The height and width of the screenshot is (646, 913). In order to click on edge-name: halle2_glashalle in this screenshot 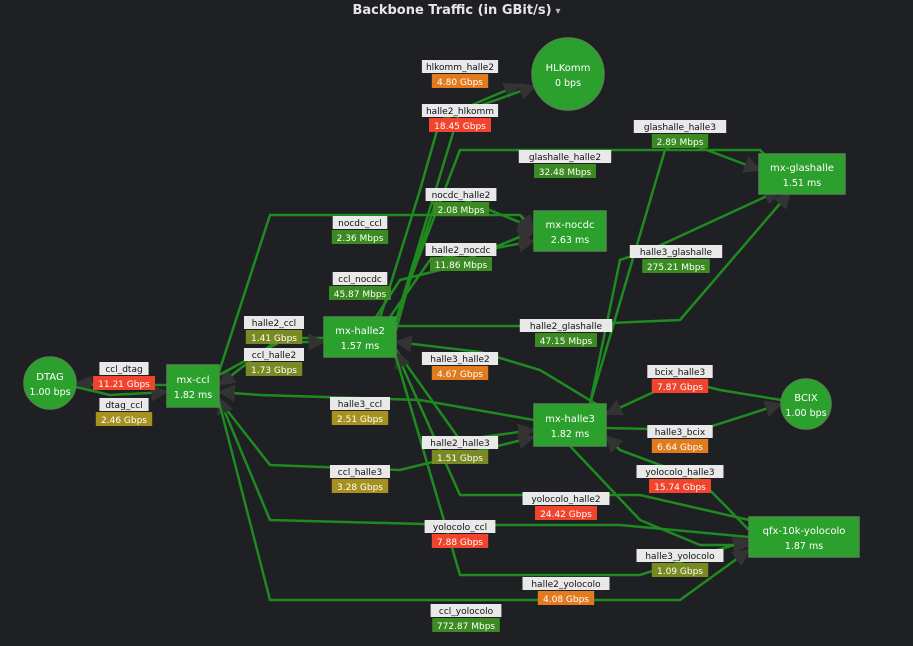, I will do `click(566, 327)`.